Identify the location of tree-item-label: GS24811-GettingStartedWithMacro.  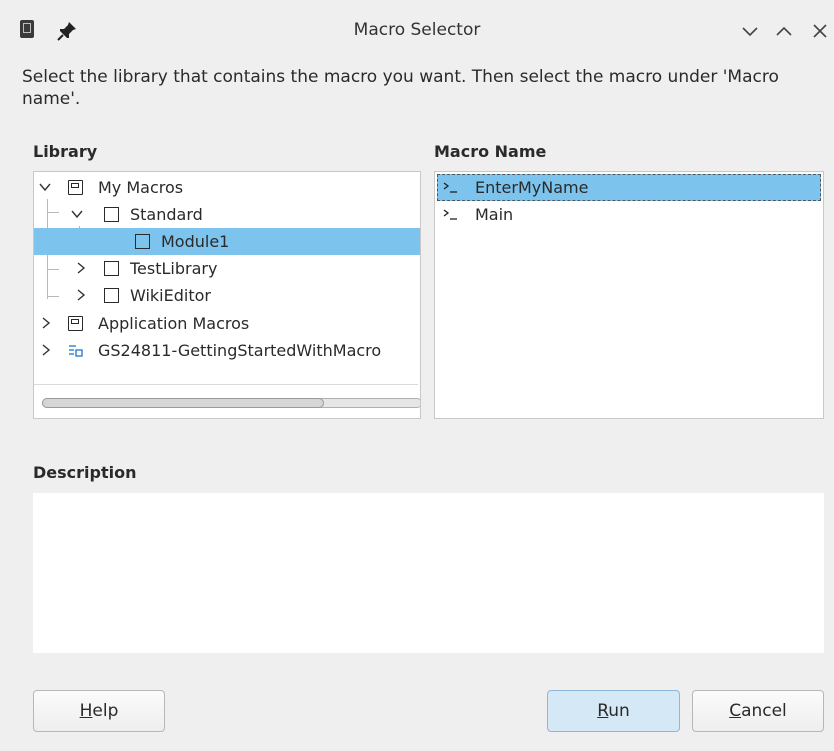
(240, 350).